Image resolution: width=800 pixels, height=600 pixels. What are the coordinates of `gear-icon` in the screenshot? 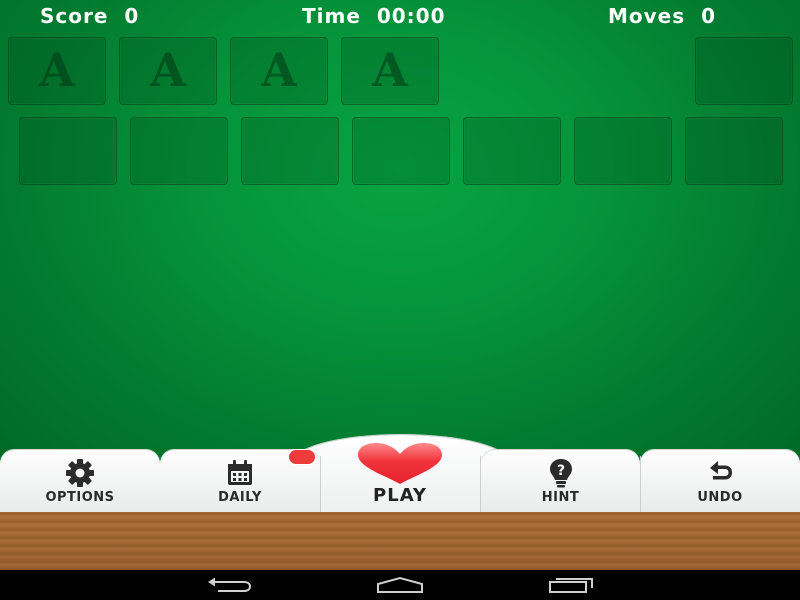 It's located at (80, 475).